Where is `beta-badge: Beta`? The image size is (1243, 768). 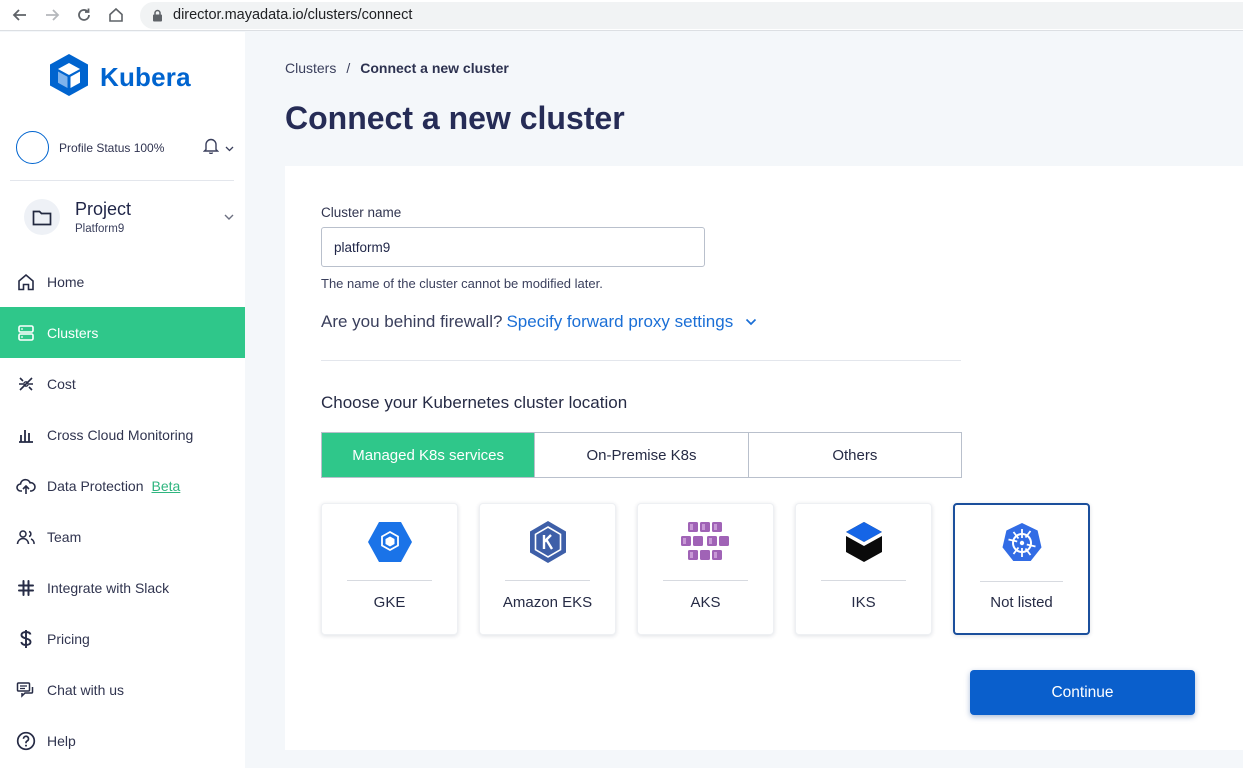
beta-badge: Beta is located at coordinates (166, 486).